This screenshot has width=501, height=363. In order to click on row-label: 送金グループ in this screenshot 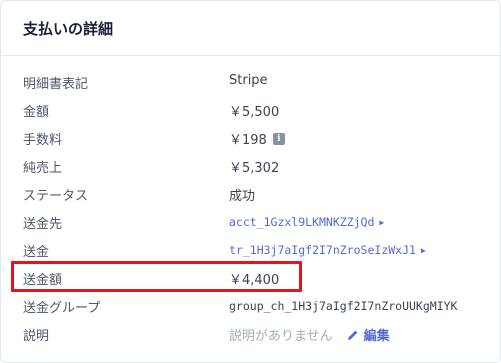, I will do `click(62, 308)`.